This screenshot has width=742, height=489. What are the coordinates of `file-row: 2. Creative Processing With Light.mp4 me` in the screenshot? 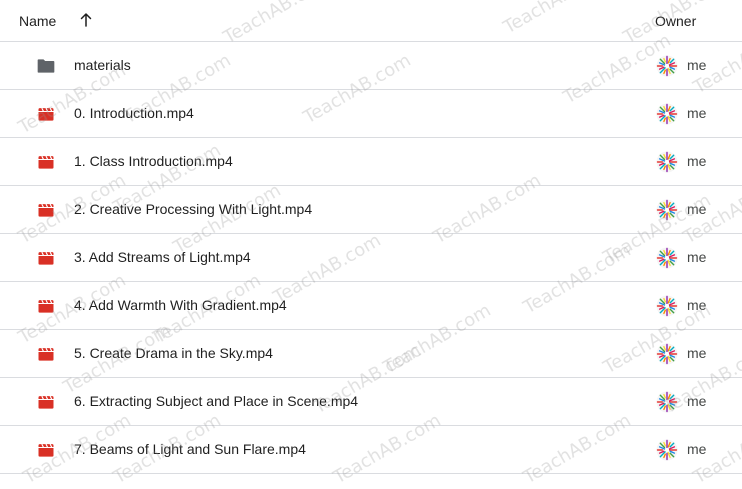 It's located at (371, 210).